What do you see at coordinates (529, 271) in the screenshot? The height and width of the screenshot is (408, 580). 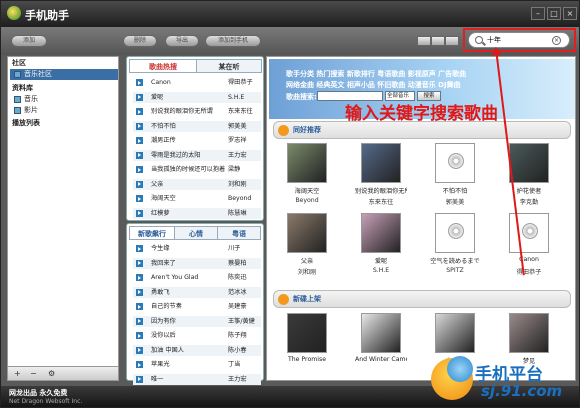 I see `album-artist: 得田恭子` at bounding box center [529, 271].